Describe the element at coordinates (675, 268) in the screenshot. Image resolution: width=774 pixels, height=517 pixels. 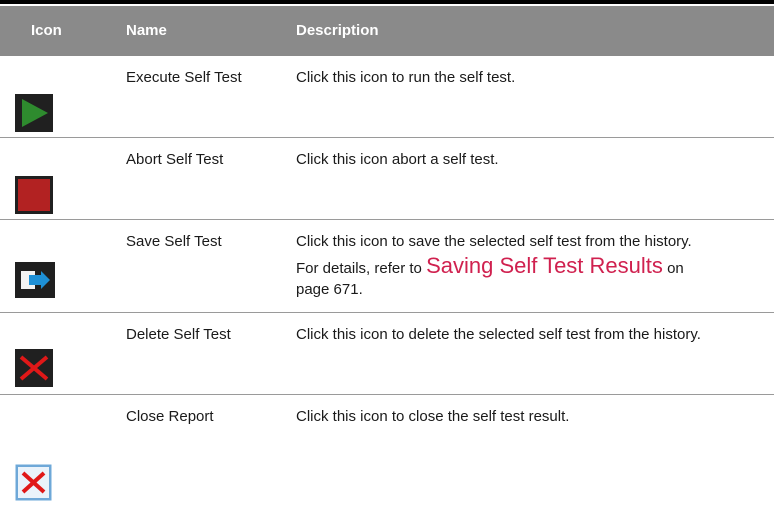
I see `description-suffix: on` at that location.